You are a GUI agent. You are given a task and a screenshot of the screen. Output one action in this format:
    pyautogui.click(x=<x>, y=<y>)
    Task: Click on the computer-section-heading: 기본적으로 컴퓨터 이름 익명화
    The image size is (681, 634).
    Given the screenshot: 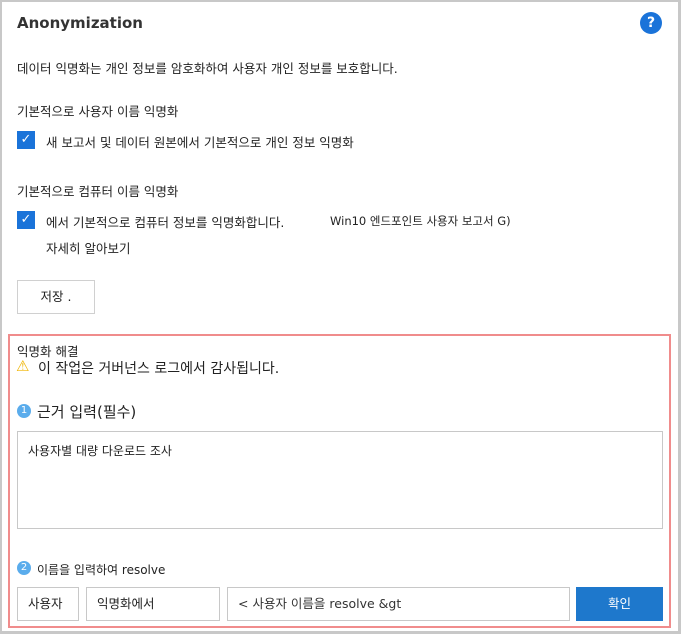 What is the action you would take?
    pyautogui.click(x=98, y=191)
    